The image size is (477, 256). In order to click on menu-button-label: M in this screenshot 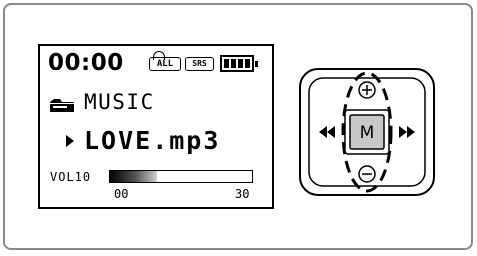, I will do `click(367, 133)`.